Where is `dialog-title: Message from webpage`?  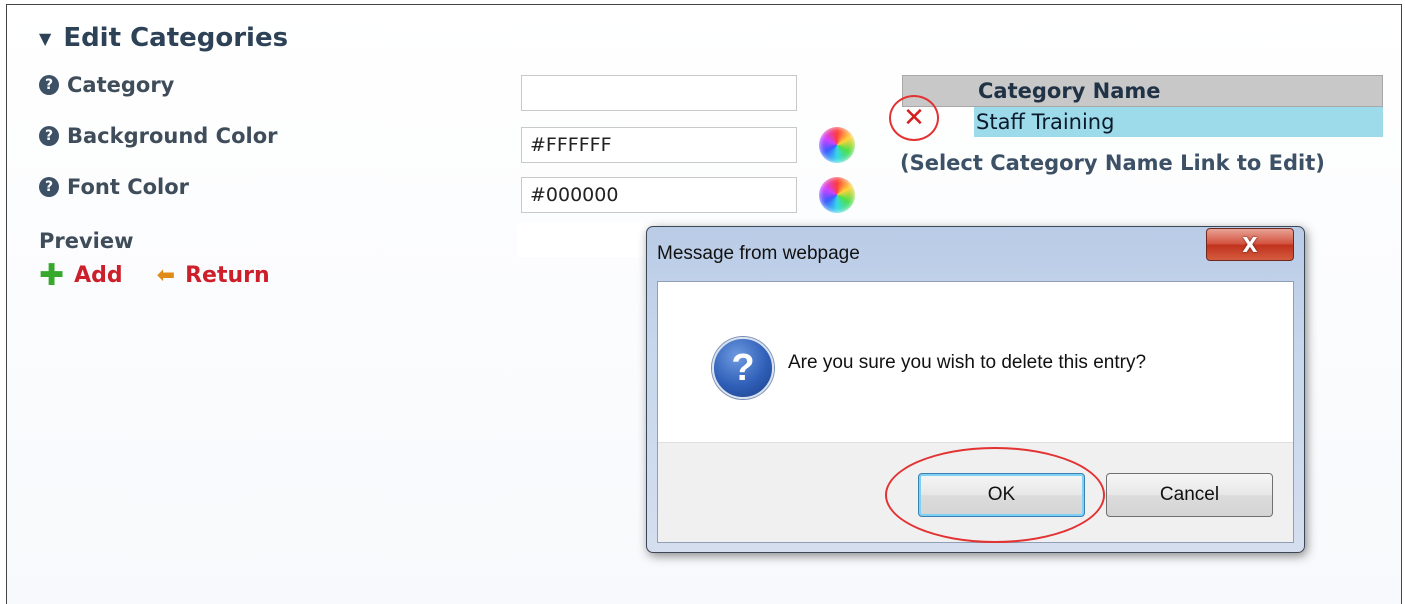 dialog-title: Message from webpage is located at coordinates (758, 253).